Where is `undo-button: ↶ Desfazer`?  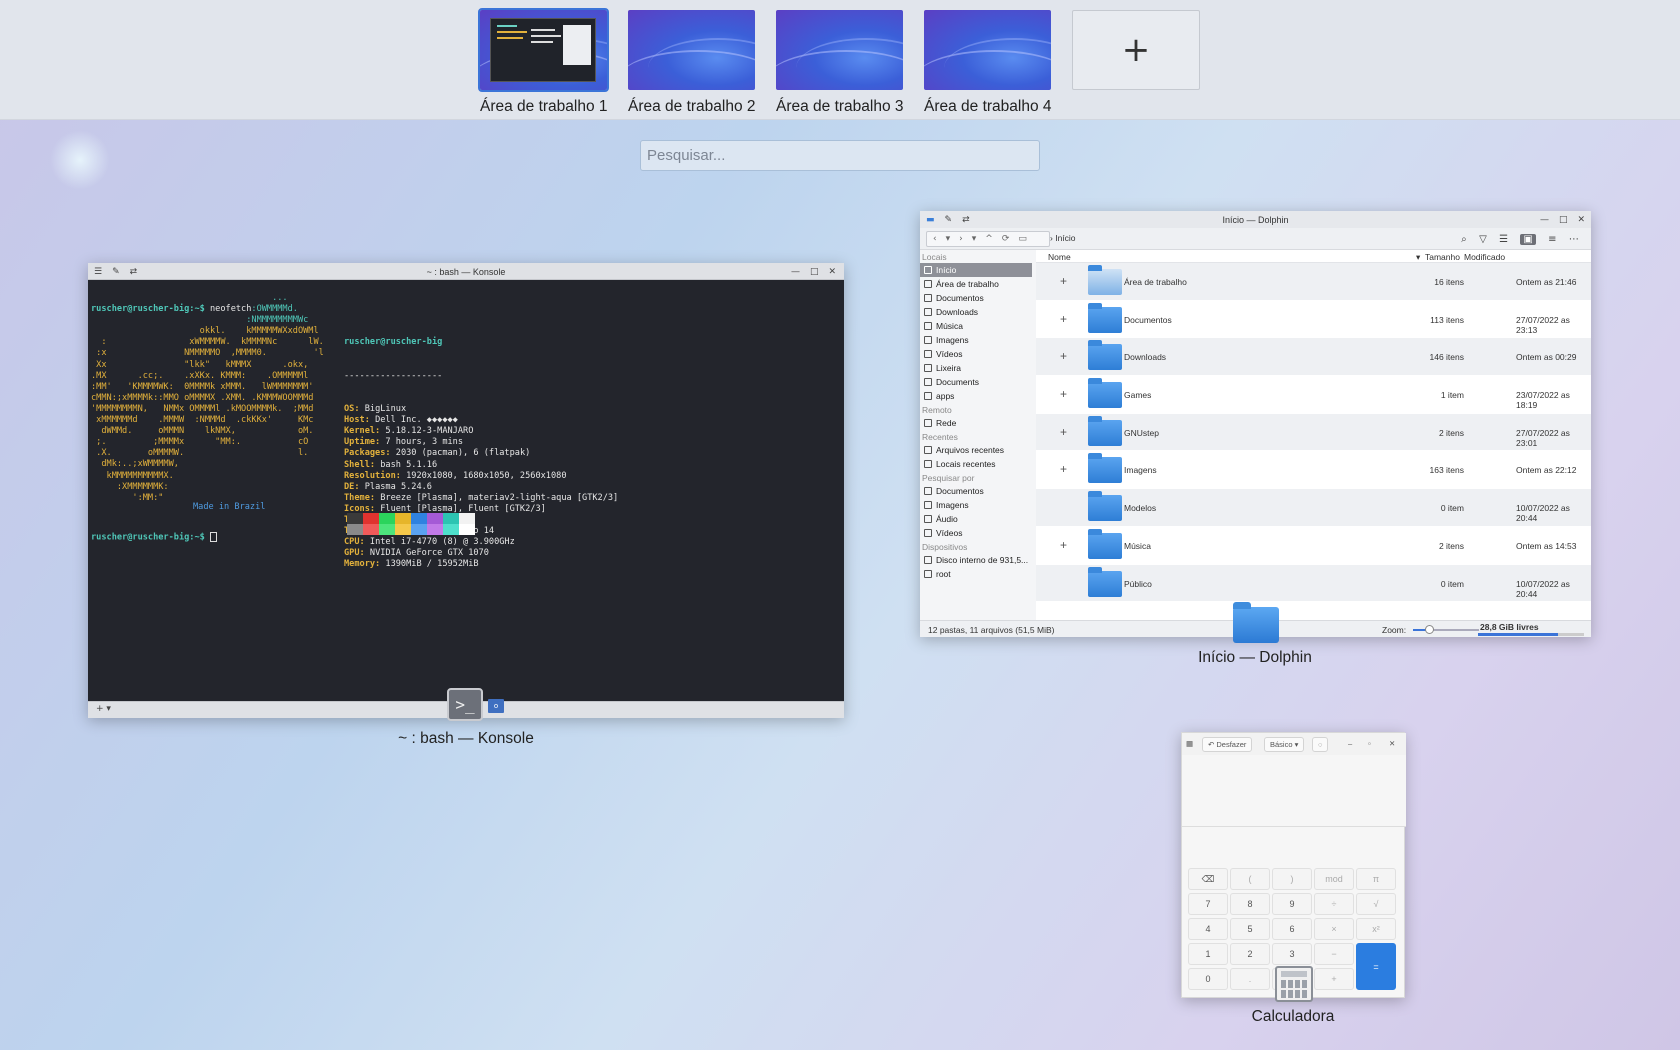 undo-button: ↶ Desfazer is located at coordinates (1227, 744).